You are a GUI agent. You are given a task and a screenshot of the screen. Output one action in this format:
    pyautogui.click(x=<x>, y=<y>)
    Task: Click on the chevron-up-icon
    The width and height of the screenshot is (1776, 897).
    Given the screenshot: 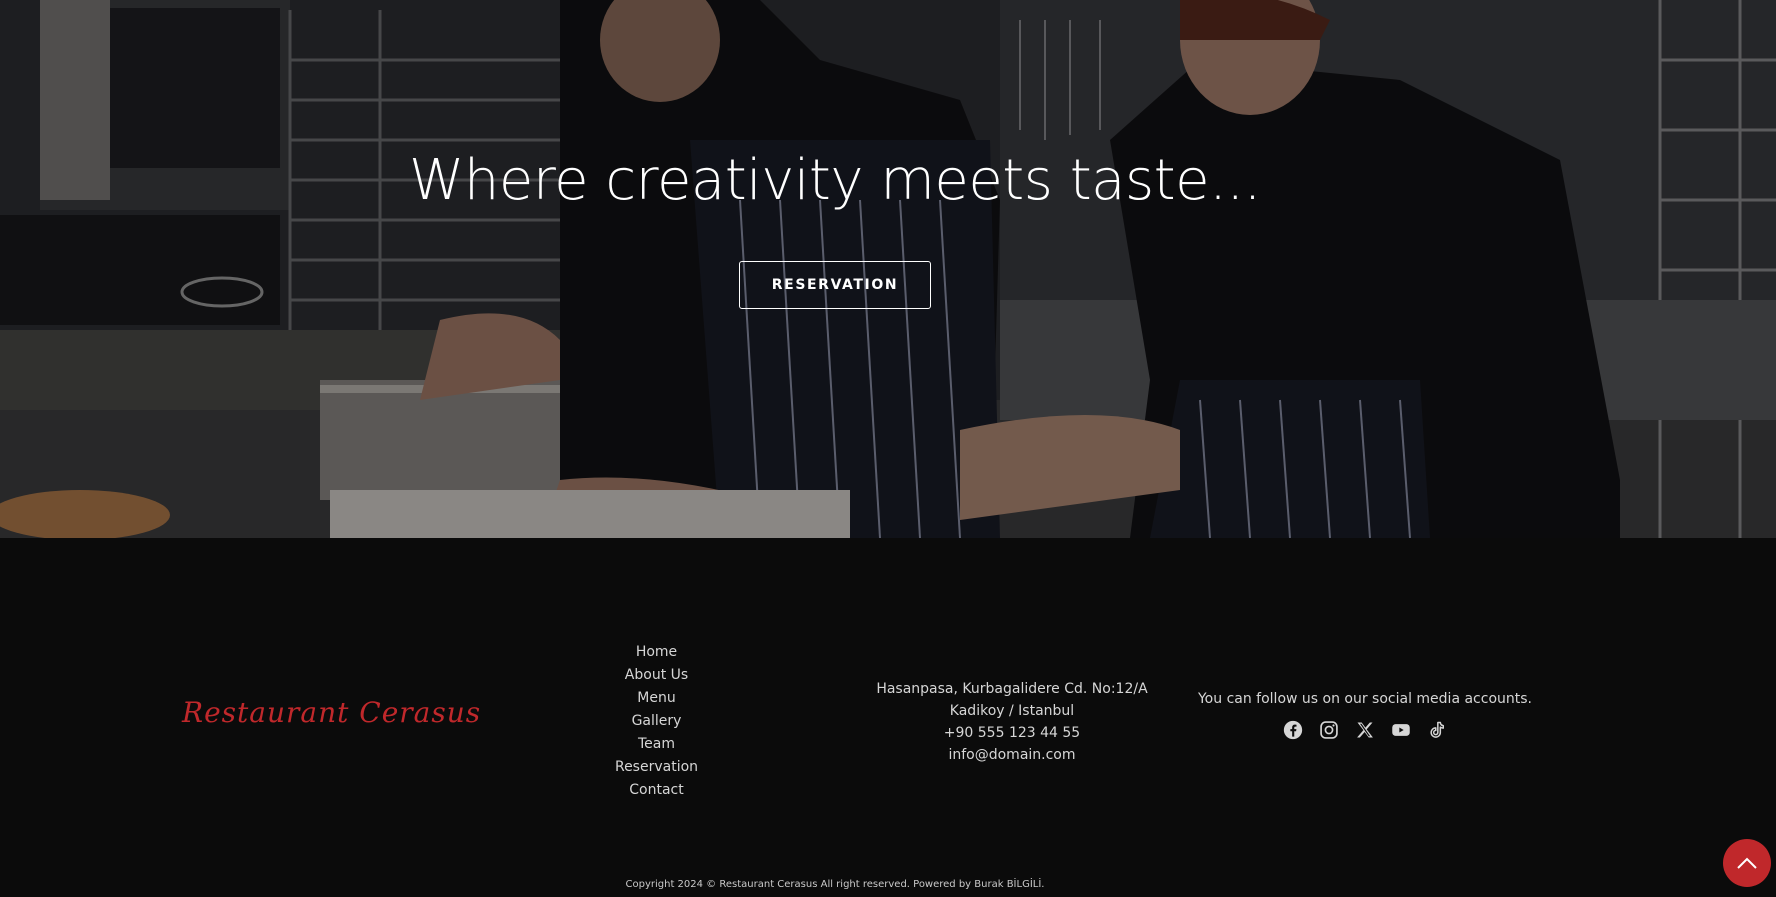 What is the action you would take?
    pyautogui.click(x=1747, y=863)
    